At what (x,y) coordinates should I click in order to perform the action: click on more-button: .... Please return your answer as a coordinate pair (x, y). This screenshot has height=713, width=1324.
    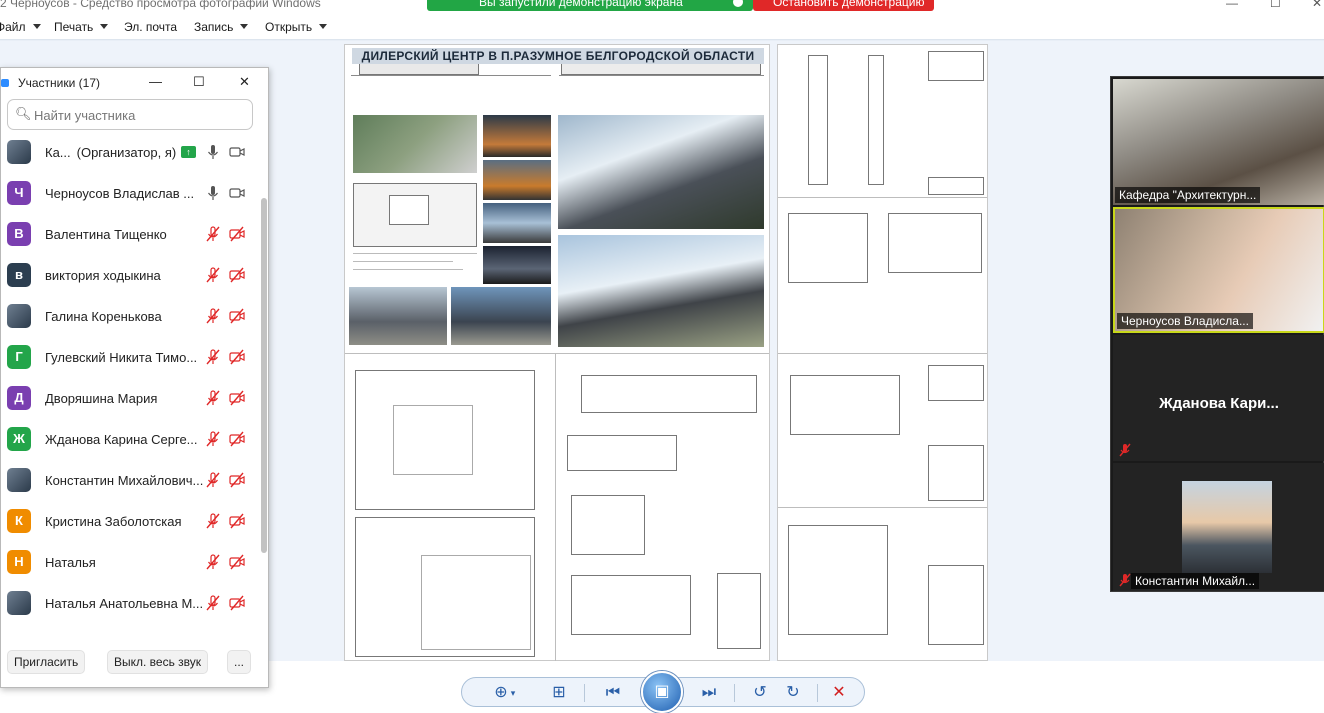
    Looking at the image, I should click on (239, 662).